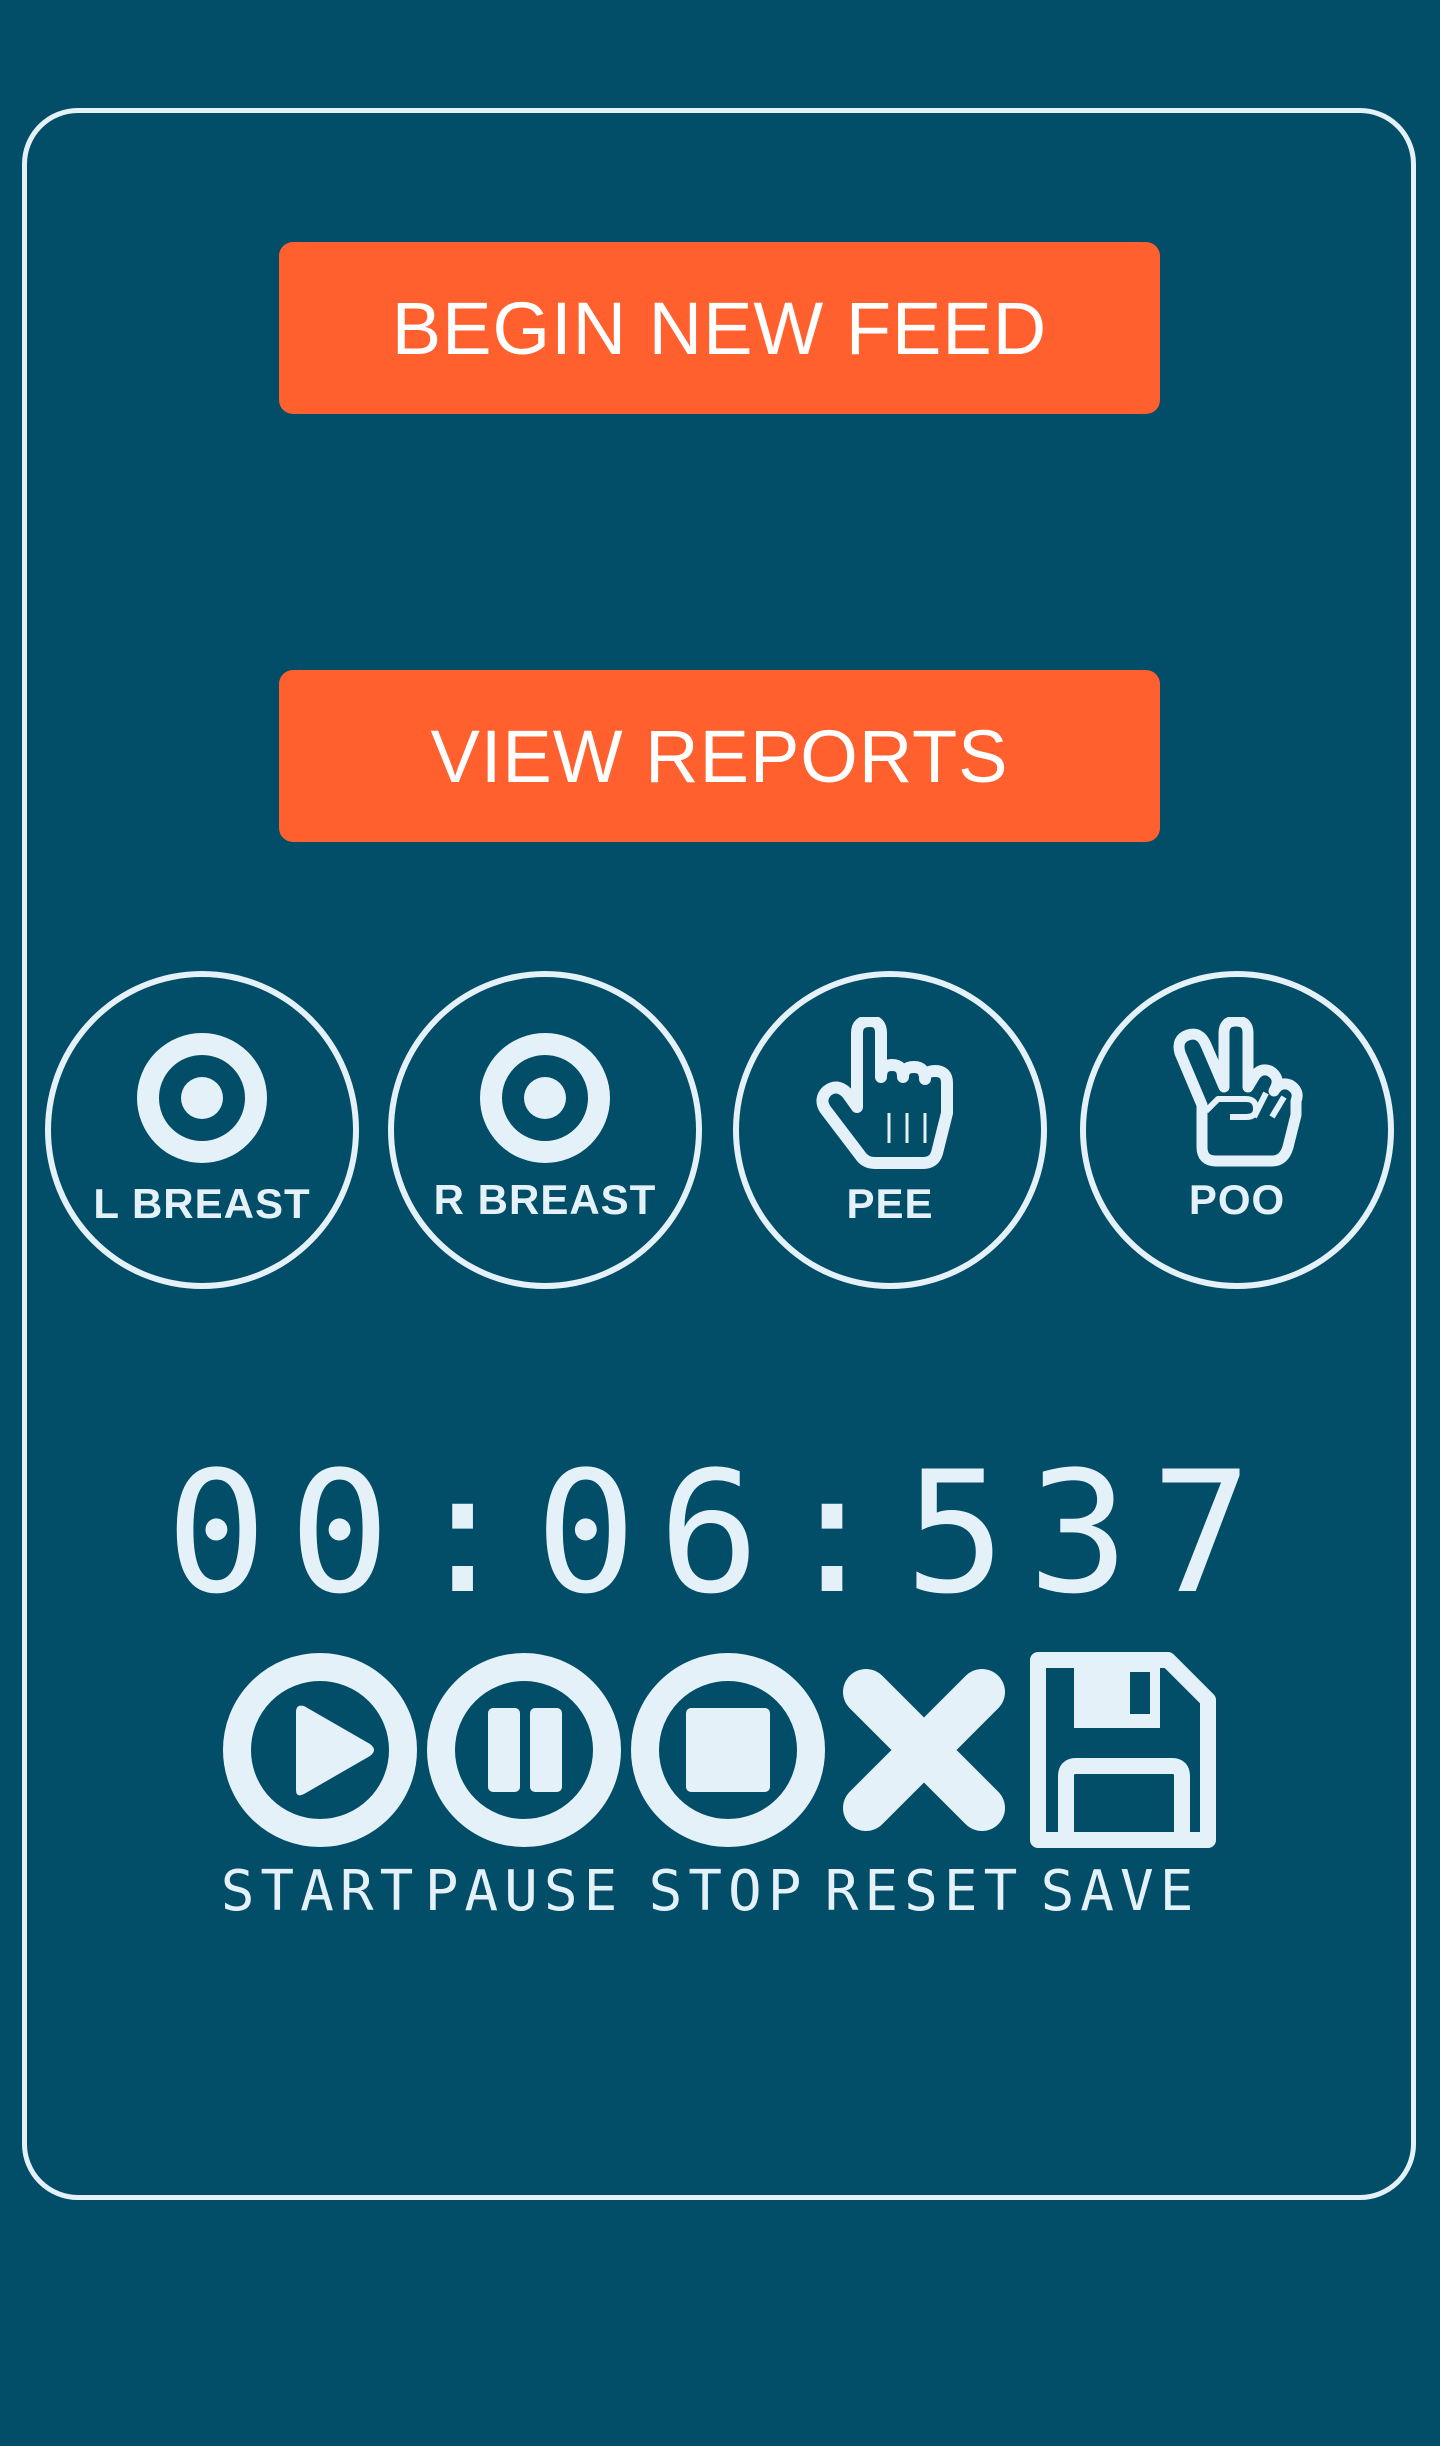 Image resolution: width=1440 pixels, height=2446 pixels. What do you see at coordinates (720, 1533) in the screenshot?
I see `timer-display: 00:06:537` at bounding box center [720, 1533].